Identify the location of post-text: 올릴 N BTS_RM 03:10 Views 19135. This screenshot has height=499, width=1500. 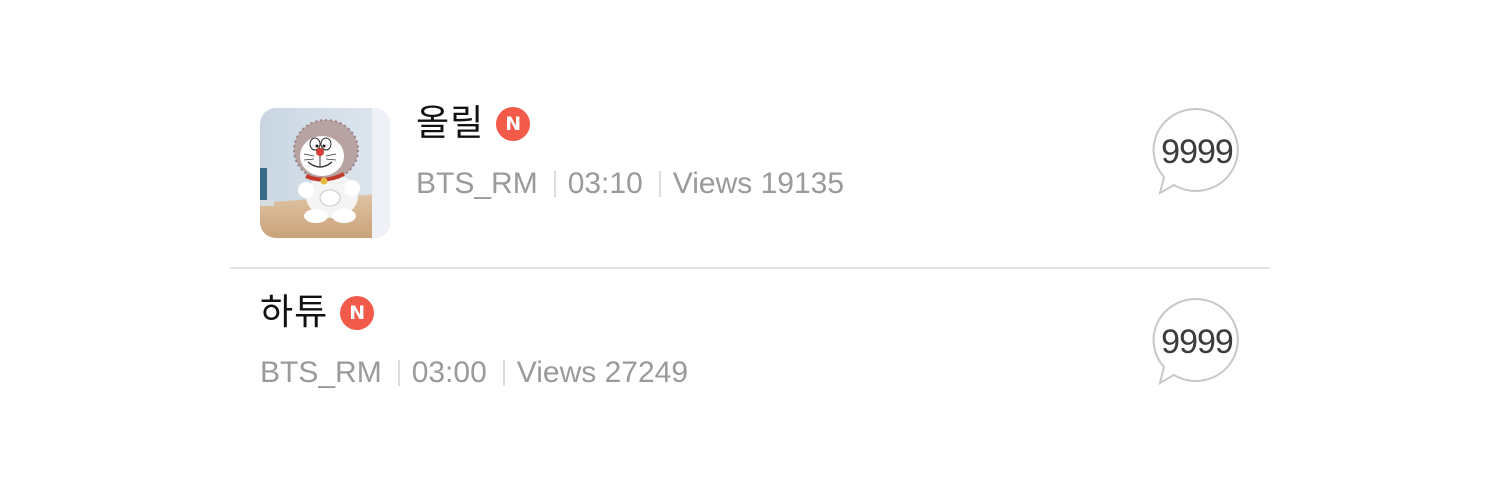
(630, 153).